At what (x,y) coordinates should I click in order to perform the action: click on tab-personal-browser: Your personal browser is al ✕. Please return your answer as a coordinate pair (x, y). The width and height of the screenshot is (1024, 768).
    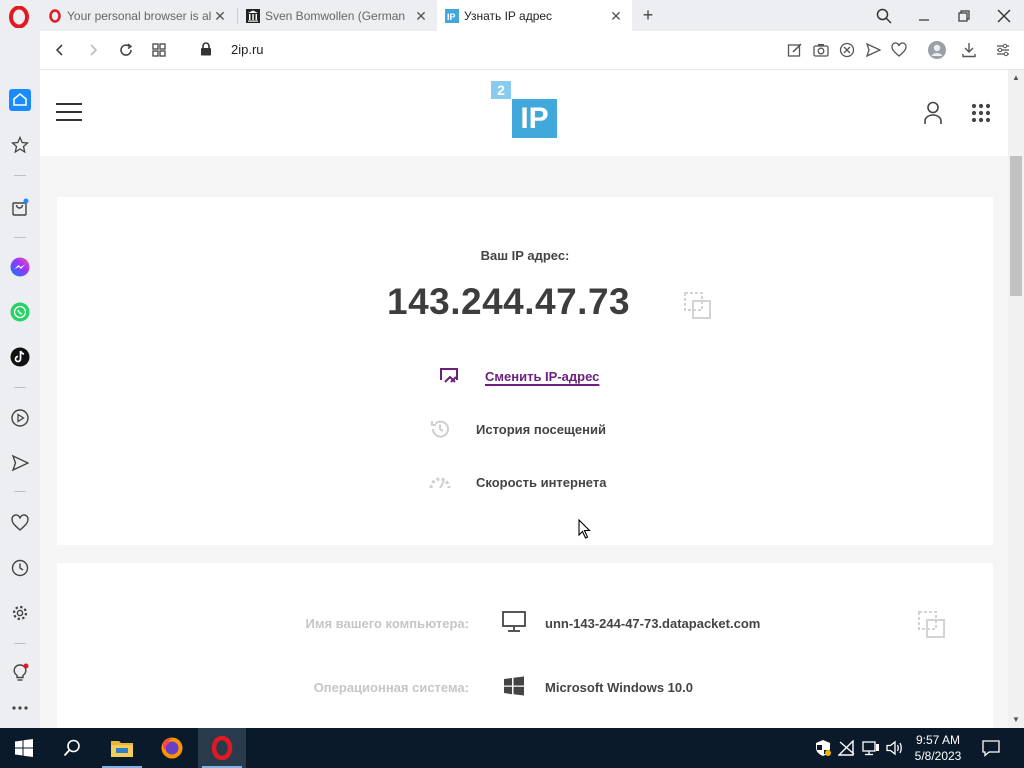
    Looking at the image, I should click on (138, 15).